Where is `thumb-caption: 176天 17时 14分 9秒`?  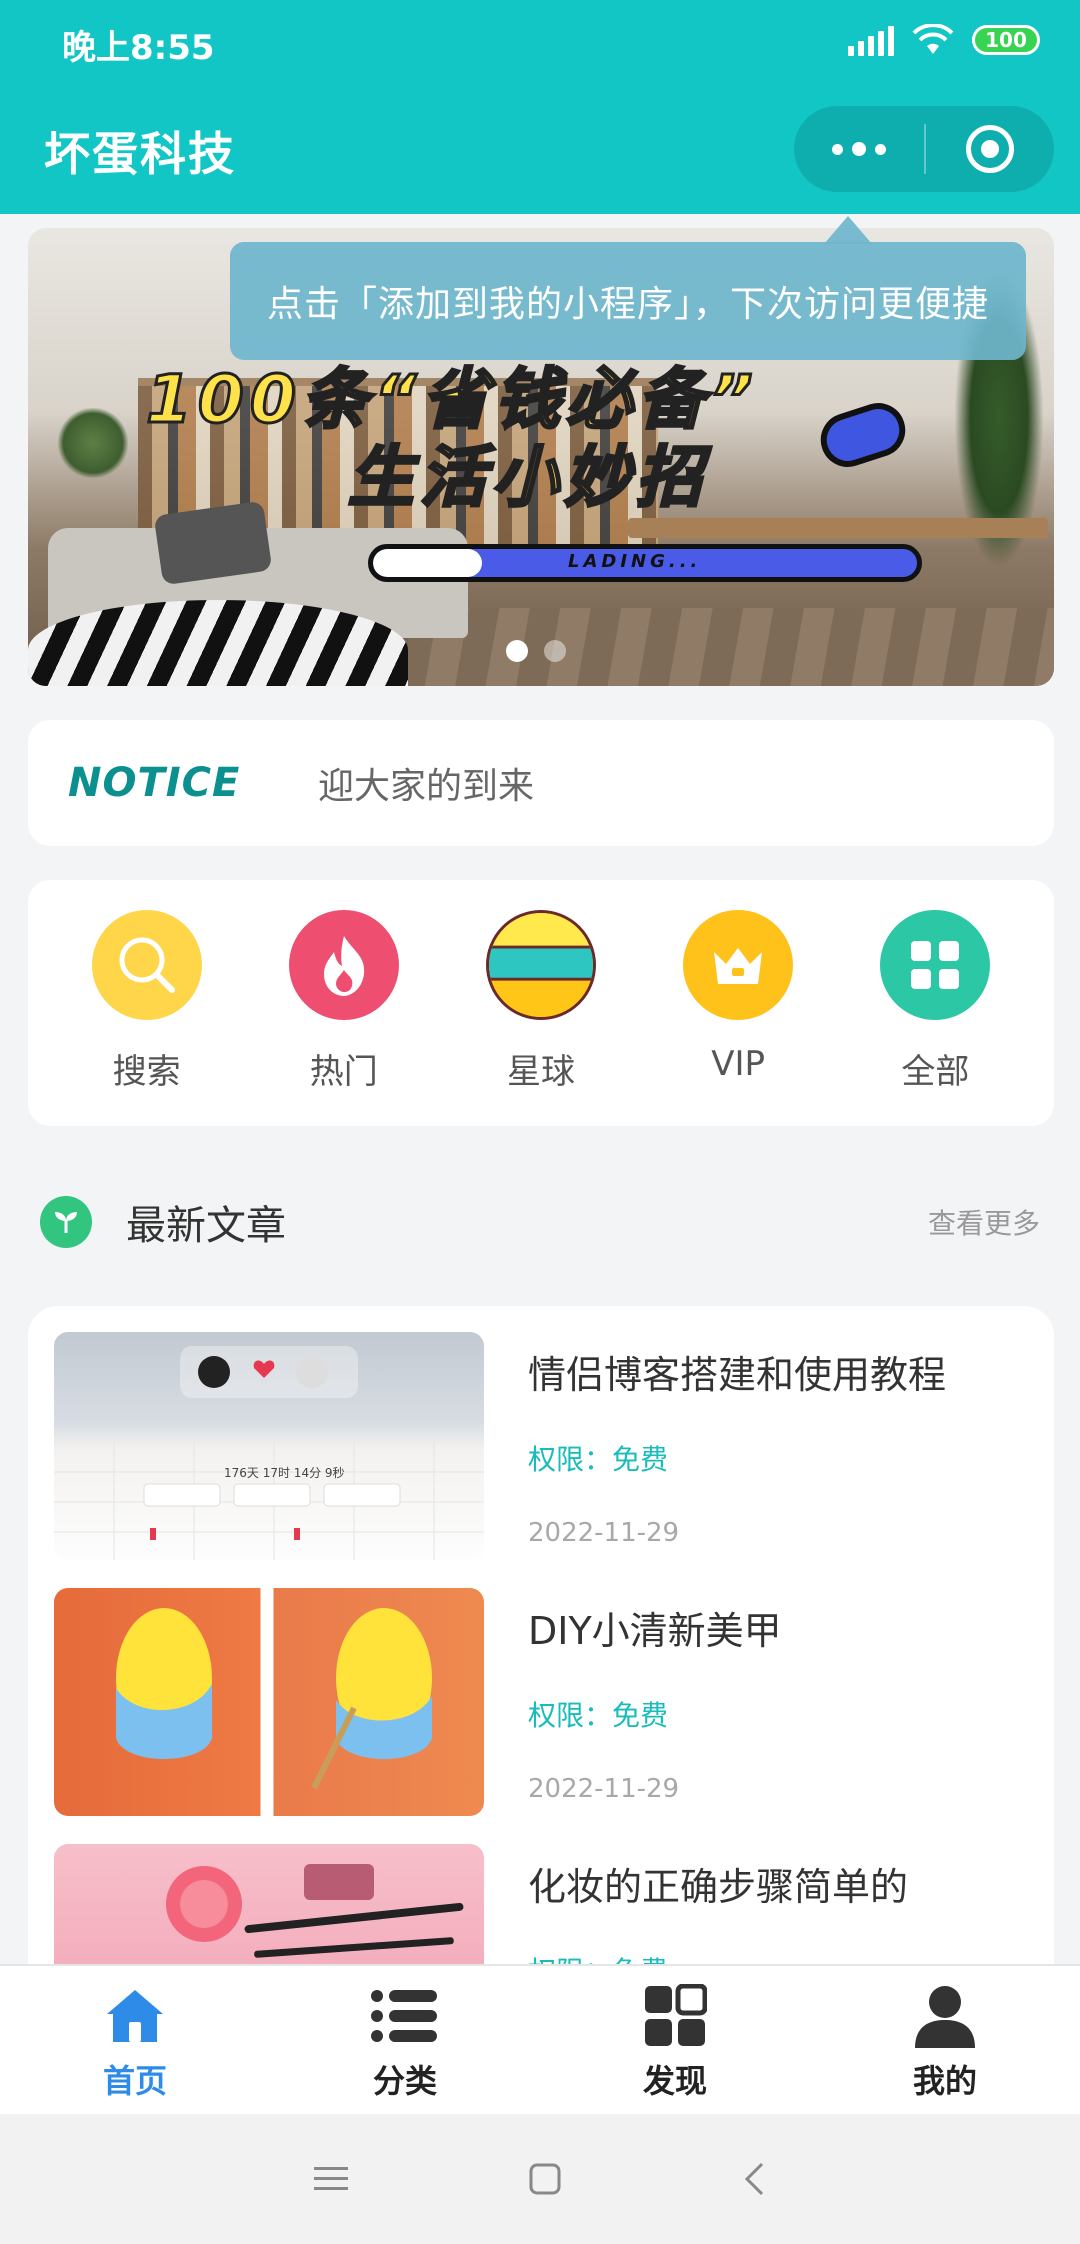
thumb-caption: 176天 17时 14分 9秒 is located at coordinates (284, 1473).